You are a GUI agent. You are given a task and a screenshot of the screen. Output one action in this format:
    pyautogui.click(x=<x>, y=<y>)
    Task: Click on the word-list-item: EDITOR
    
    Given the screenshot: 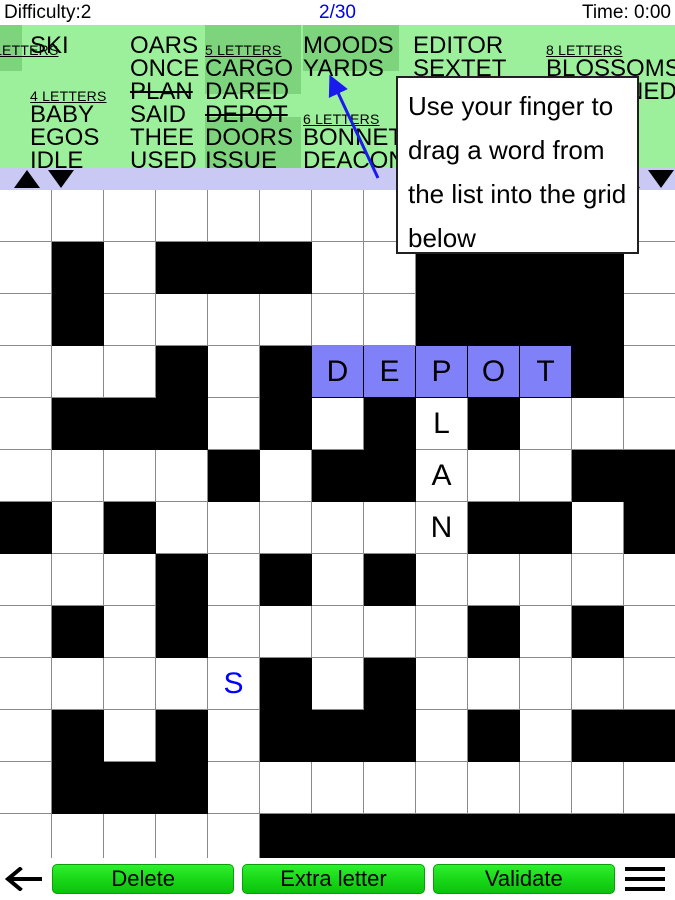 What is the action you would take?
    pyautogui.click(x=468, y=46)
    